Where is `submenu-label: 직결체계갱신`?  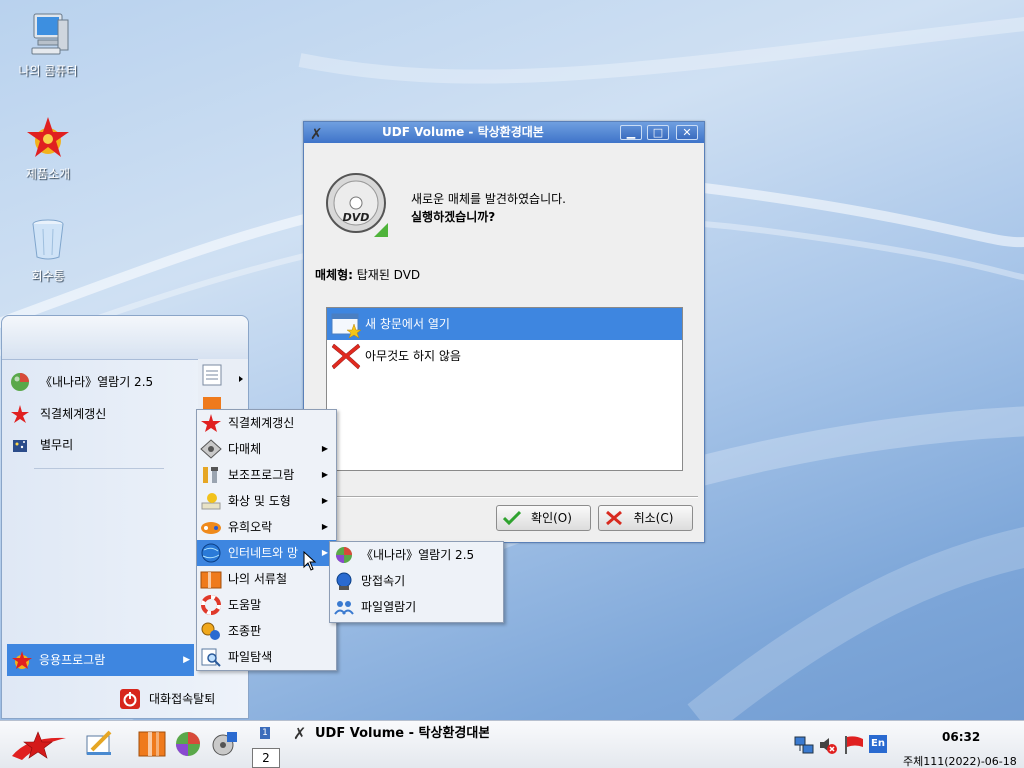 submenu-label: 직결체계갱신 is located at coordinates (261, 423).